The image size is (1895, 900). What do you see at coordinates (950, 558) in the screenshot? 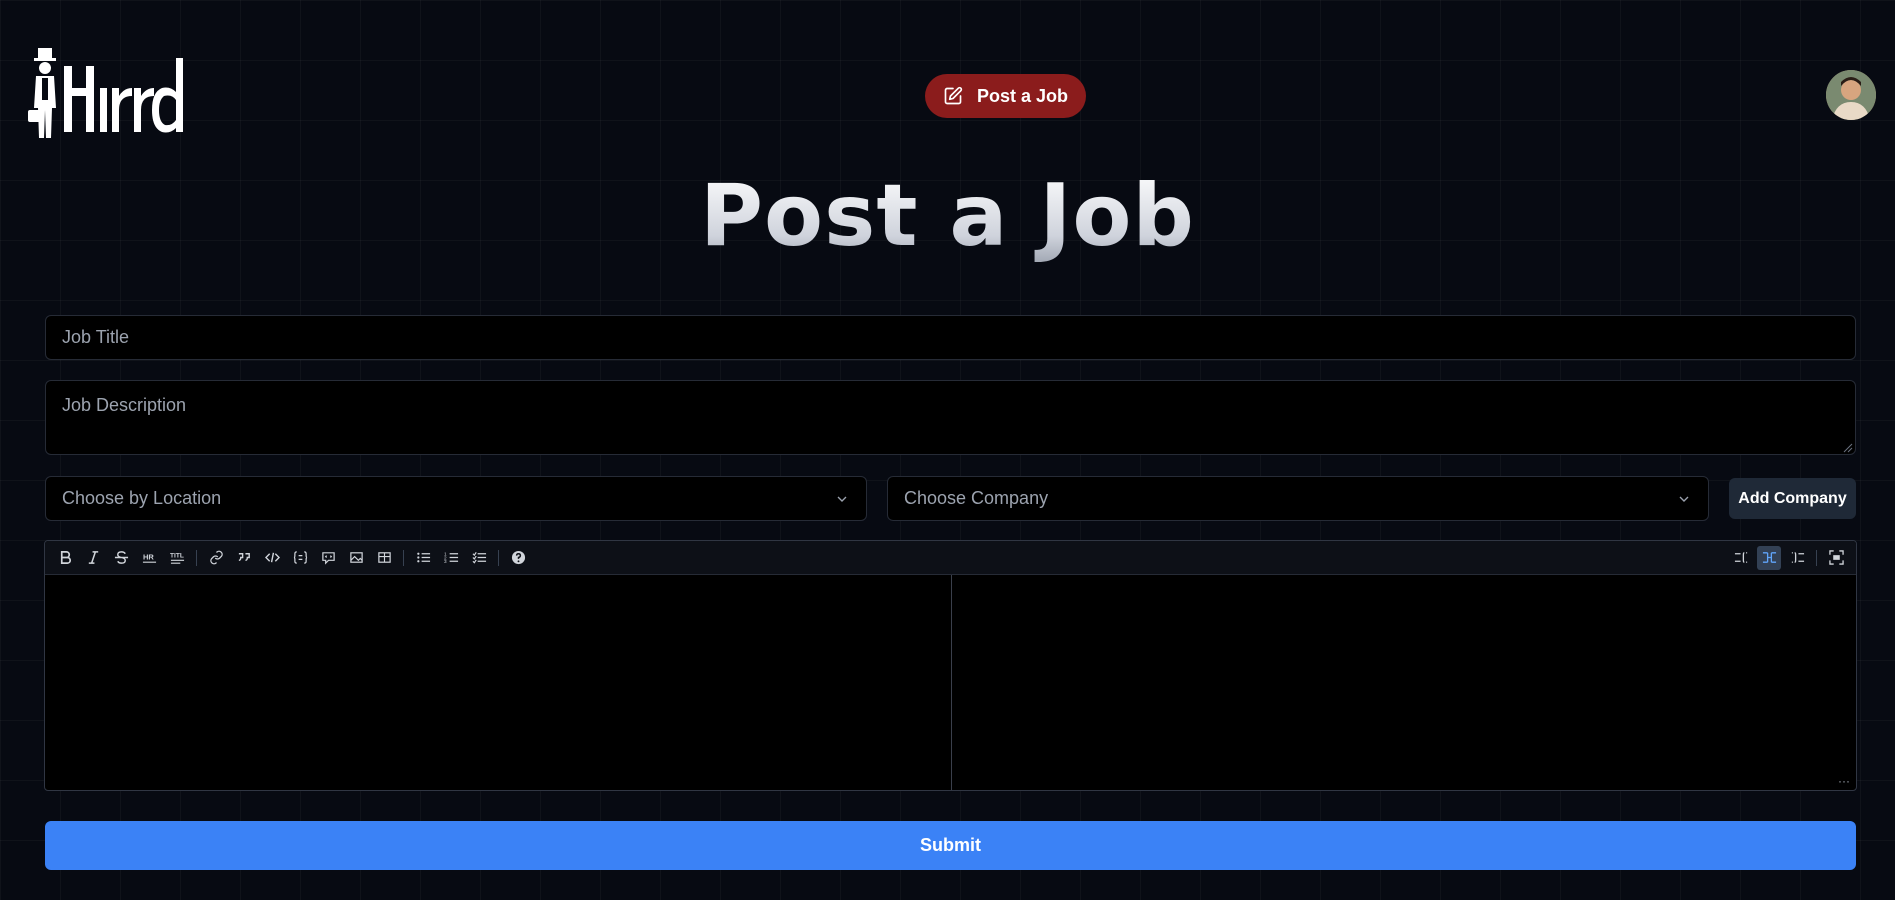
I see `editor-toolbar: HR TITL 123` at bounding box center [950, 558].